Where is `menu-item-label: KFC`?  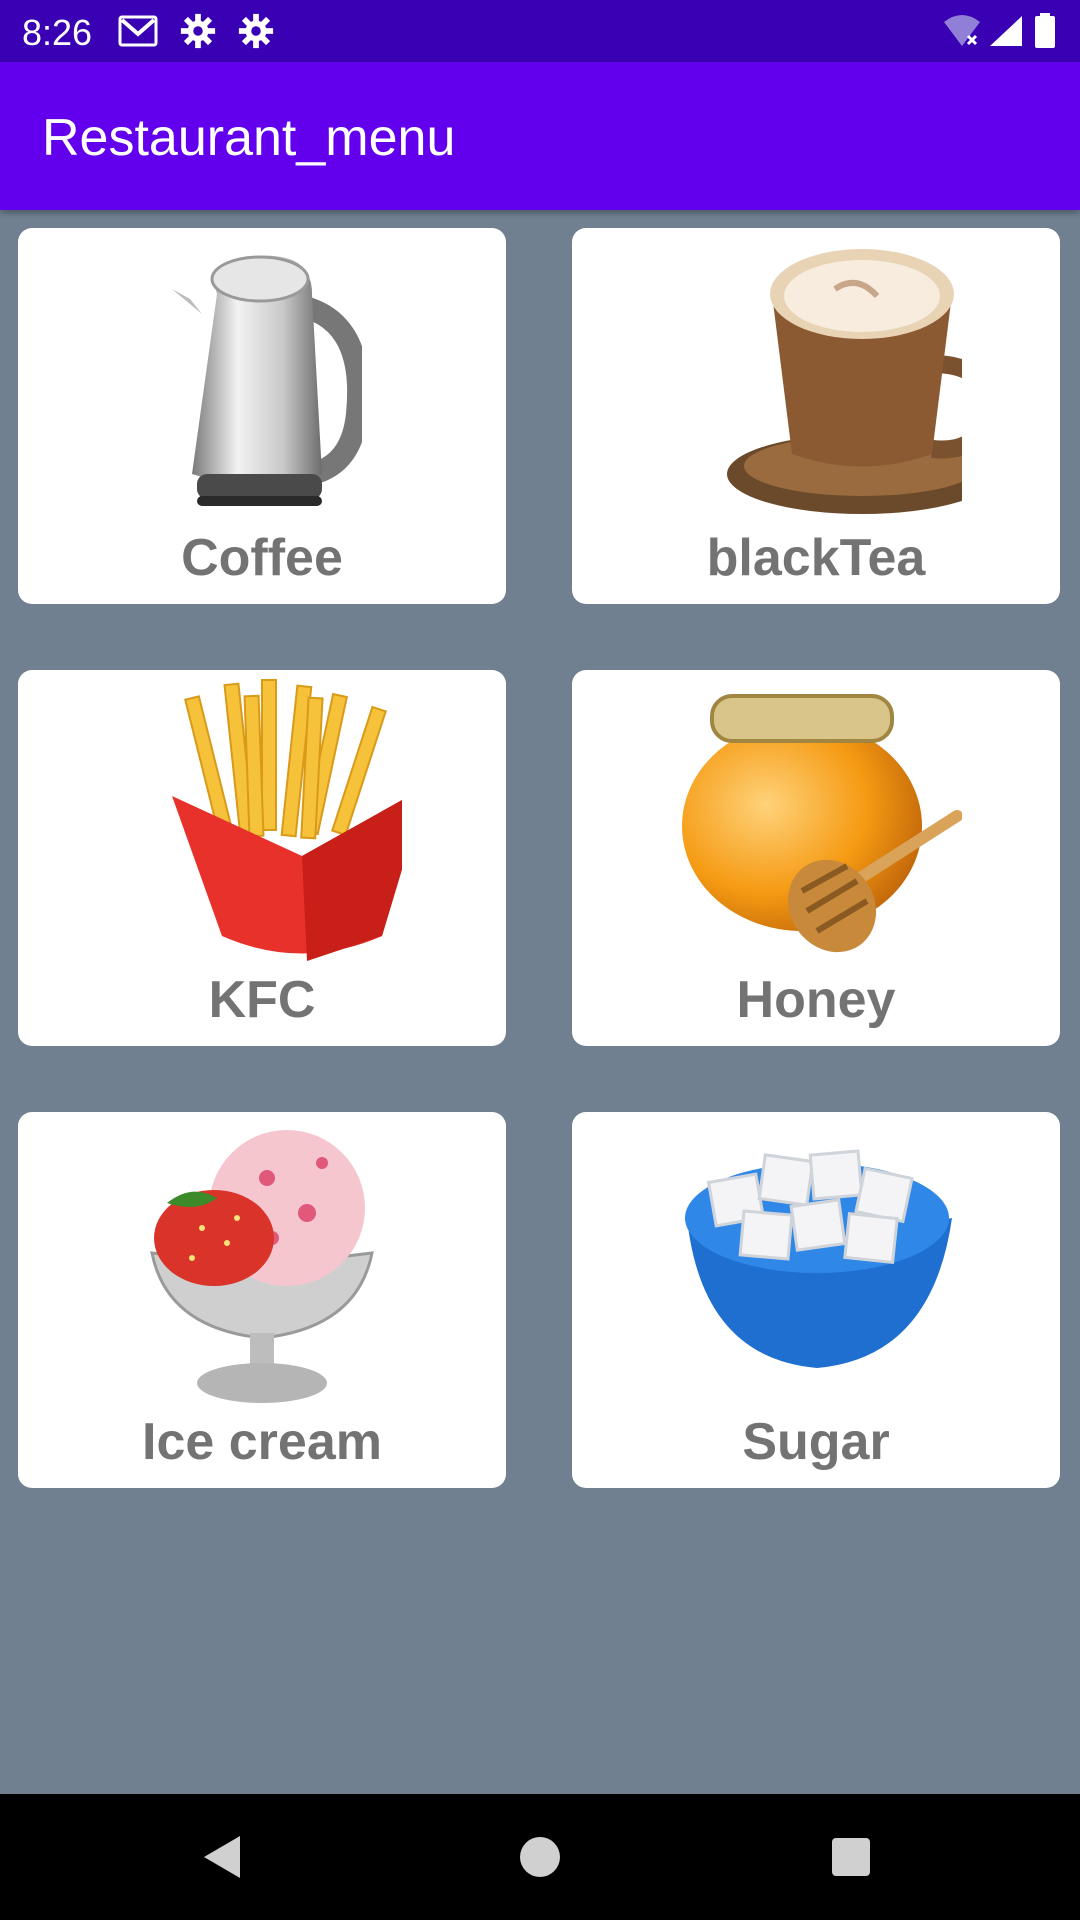 menu-item-label: KFC is located at coordinates (262, 1000).